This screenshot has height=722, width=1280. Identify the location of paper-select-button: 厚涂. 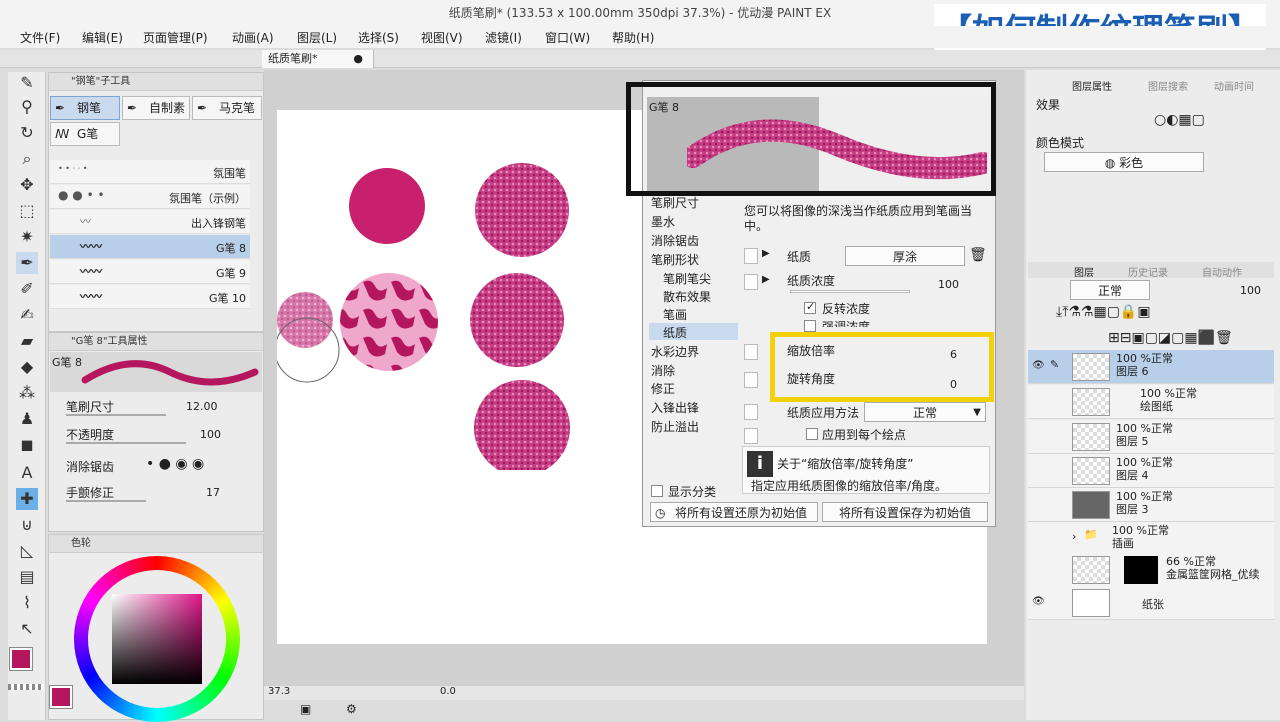
(905, 256).